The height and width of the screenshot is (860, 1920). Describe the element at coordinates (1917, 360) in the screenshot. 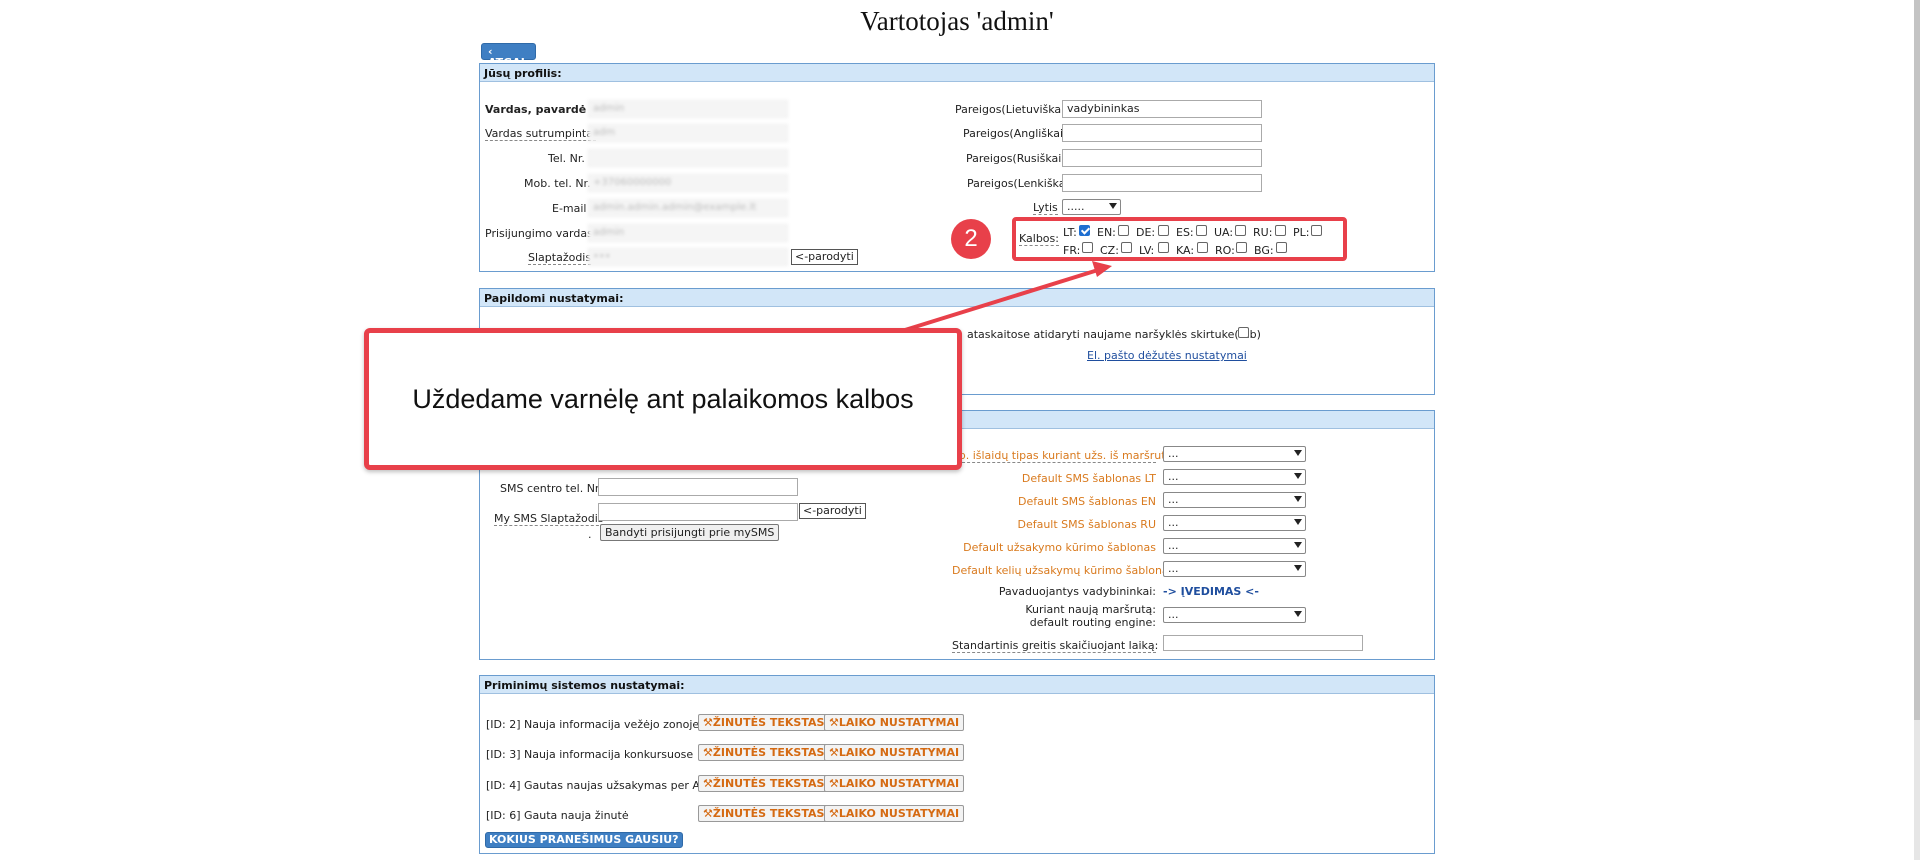

I see `scrollbar-thumb` at that location.